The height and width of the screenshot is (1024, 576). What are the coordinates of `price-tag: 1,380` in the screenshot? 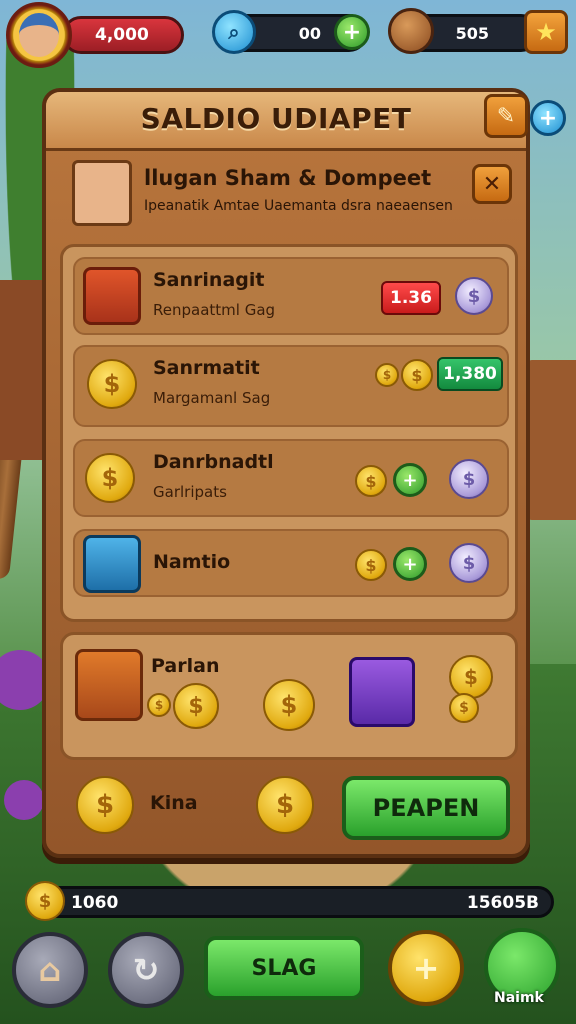 It's located at (470, 374).